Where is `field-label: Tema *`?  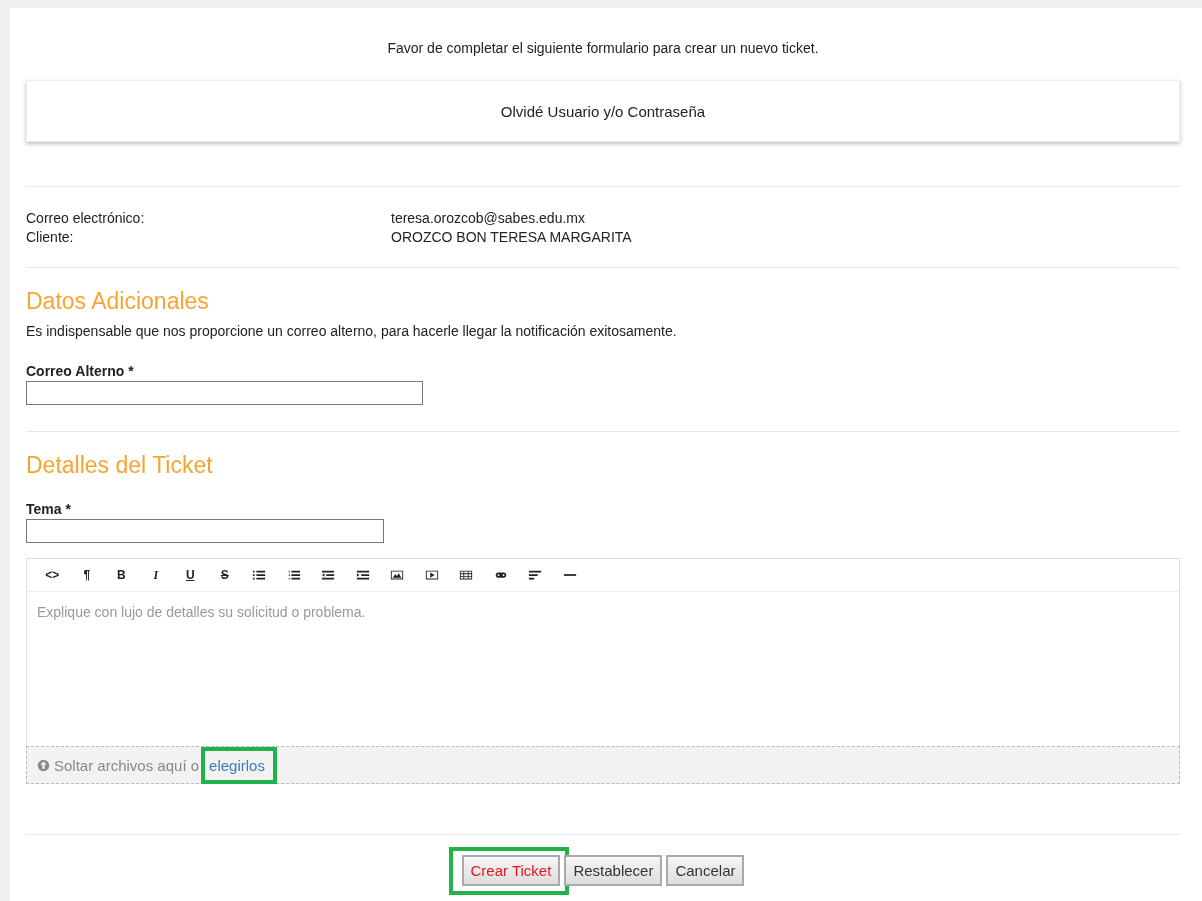 field-label: Tema * is located at coordinates (49, 509).